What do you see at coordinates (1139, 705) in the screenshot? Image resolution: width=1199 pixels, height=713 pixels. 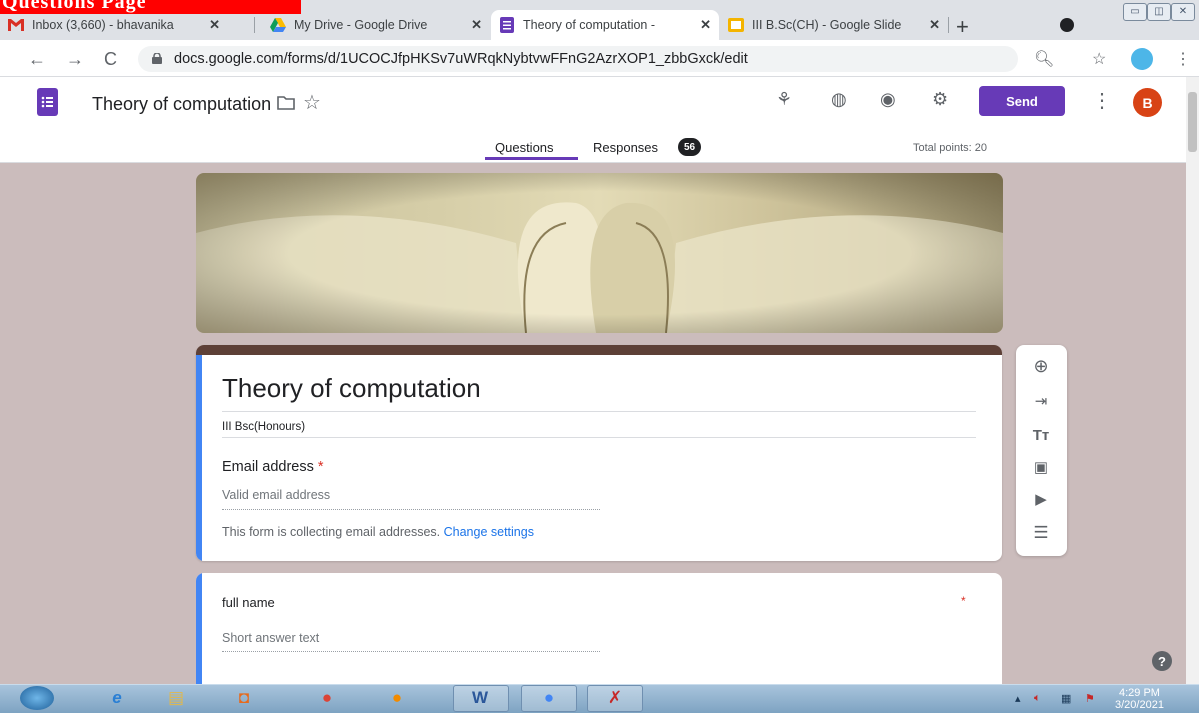 I see `clock-date: 3/20/2021` at bounding box center [1139, 705].